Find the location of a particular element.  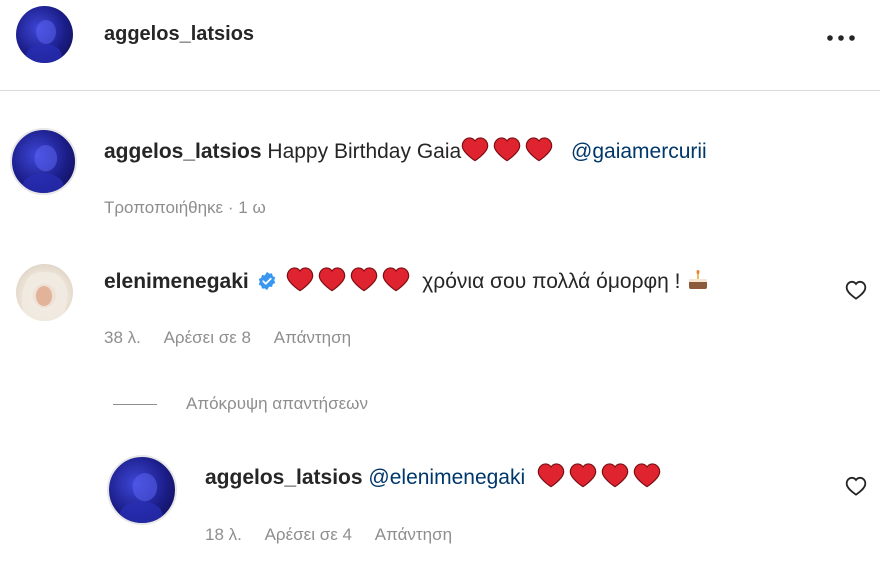

caption-mention: @gaiamercurii is located at coordinates (639, 151).